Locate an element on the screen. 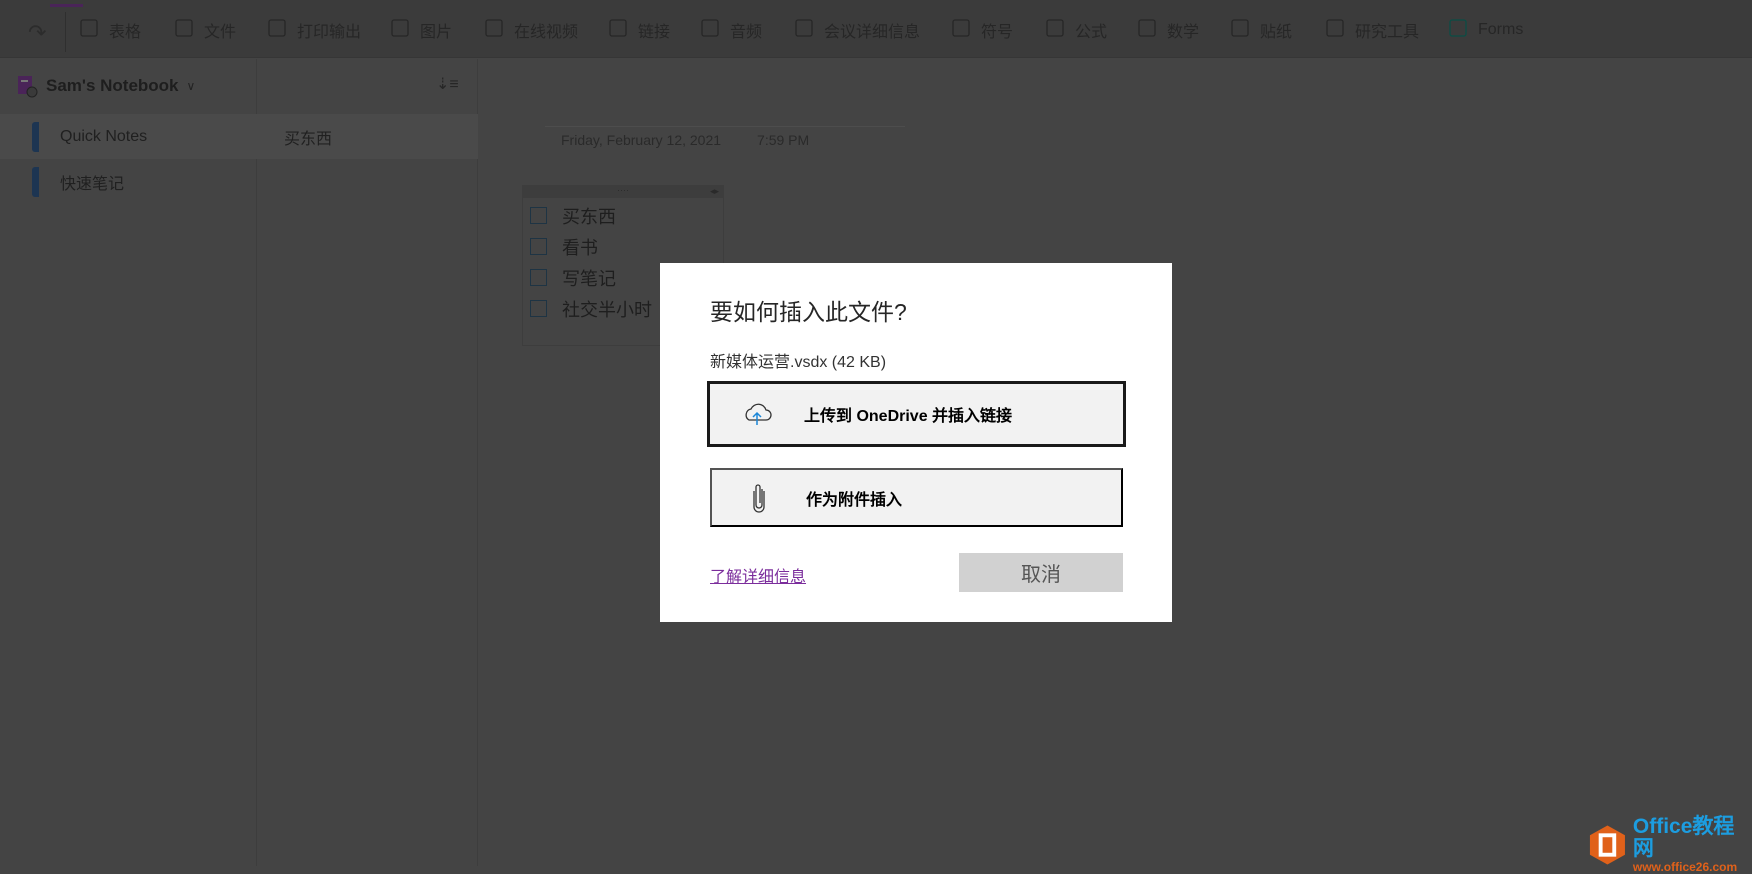 This screenshot has width=1752, height=874. resize-arrows-icon: ◂▸ is located at coordinates (714, 191).